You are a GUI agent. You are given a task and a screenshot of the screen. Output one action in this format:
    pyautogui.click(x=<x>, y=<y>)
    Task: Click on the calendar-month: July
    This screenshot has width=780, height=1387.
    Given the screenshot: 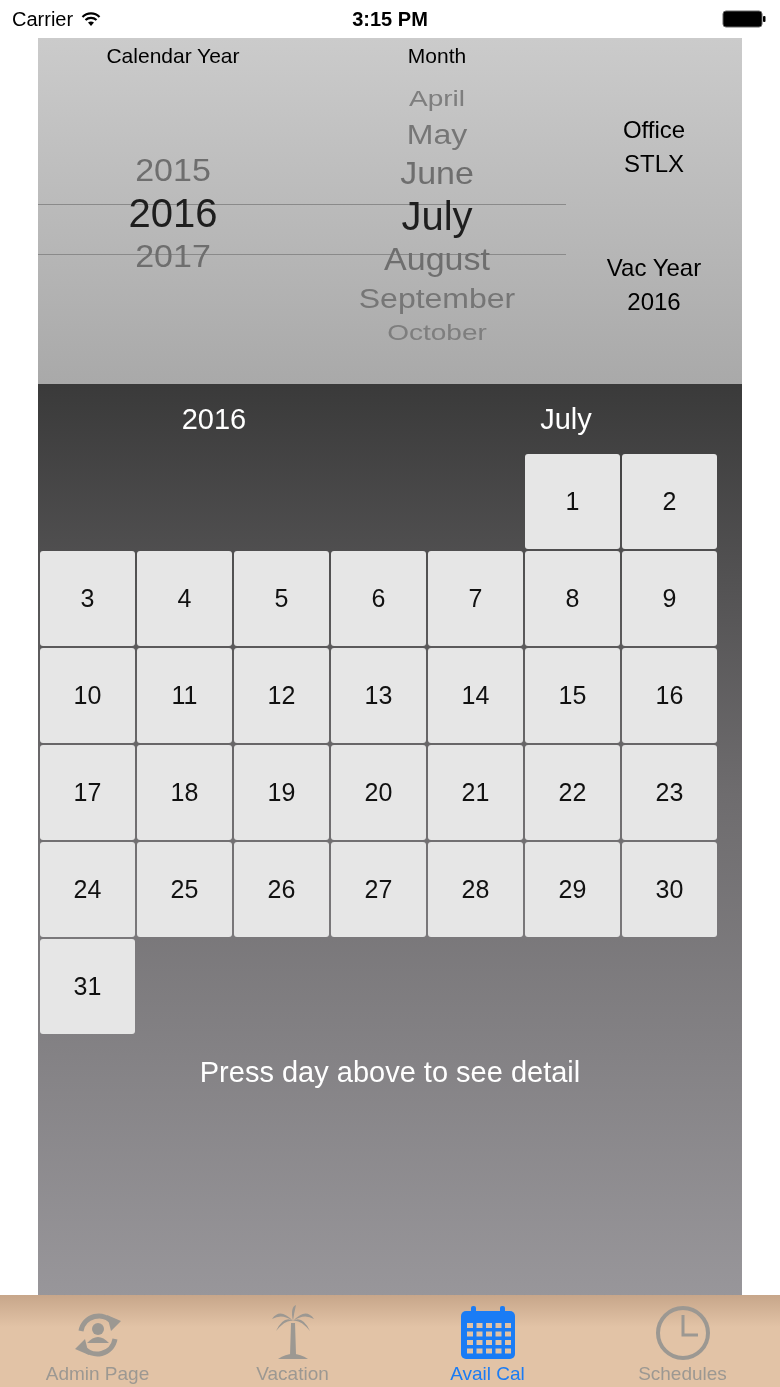 What is the action you would take?
    pyautogui.click(x=566, y=419)
    